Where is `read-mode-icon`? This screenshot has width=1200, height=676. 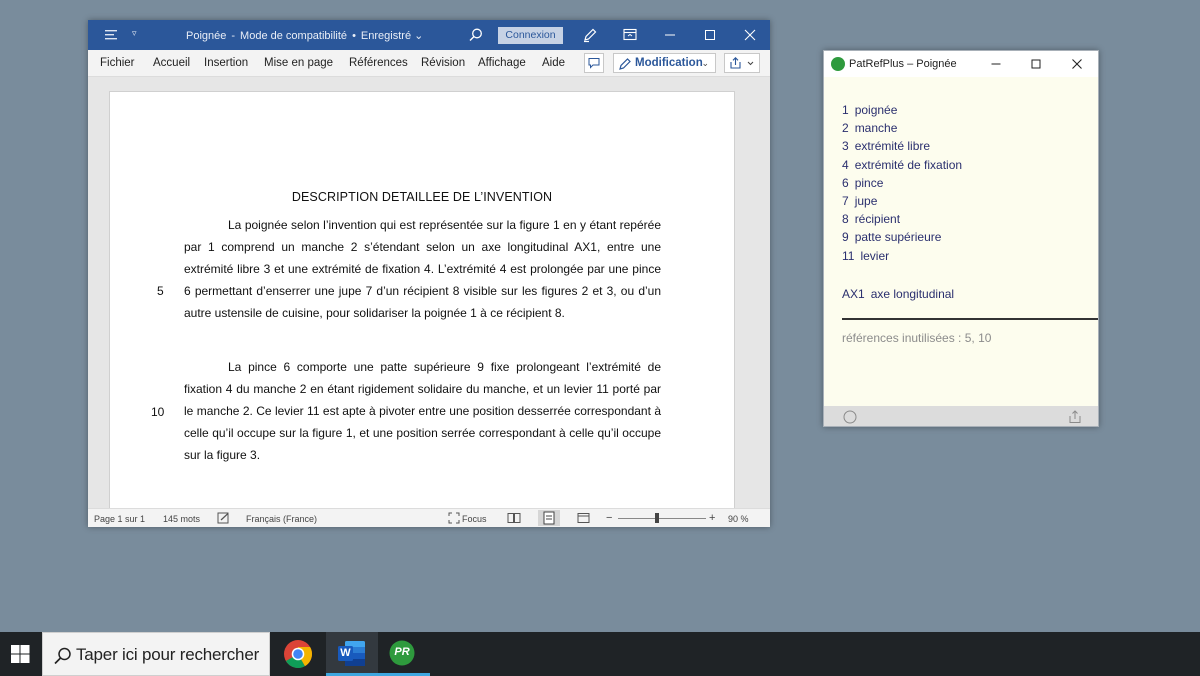 read-mode-icon is located at coordinates (514, 518).